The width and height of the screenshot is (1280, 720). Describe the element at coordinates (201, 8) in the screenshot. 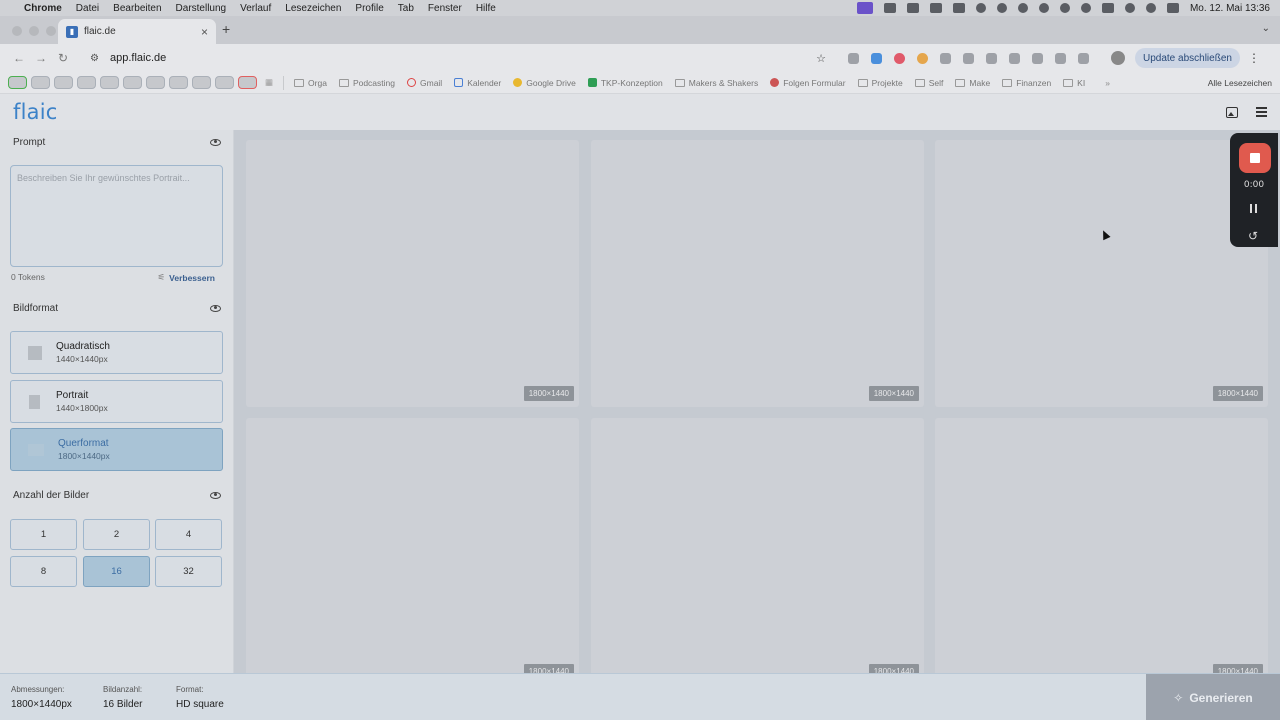

I see `menu-darstellung: Darstellung` at that location.